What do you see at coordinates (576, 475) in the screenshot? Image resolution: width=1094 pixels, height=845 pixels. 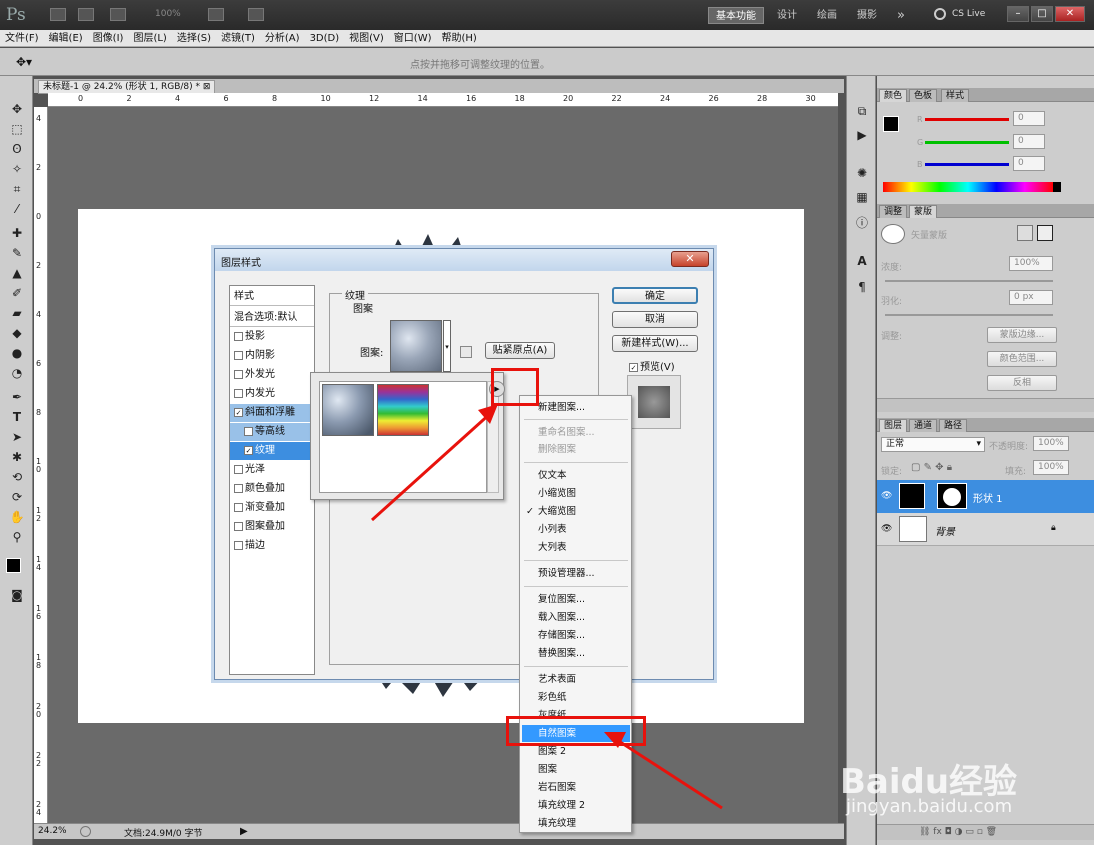 I see `menu-item-text-only: 仅文本` at bounding box center [576, 475].